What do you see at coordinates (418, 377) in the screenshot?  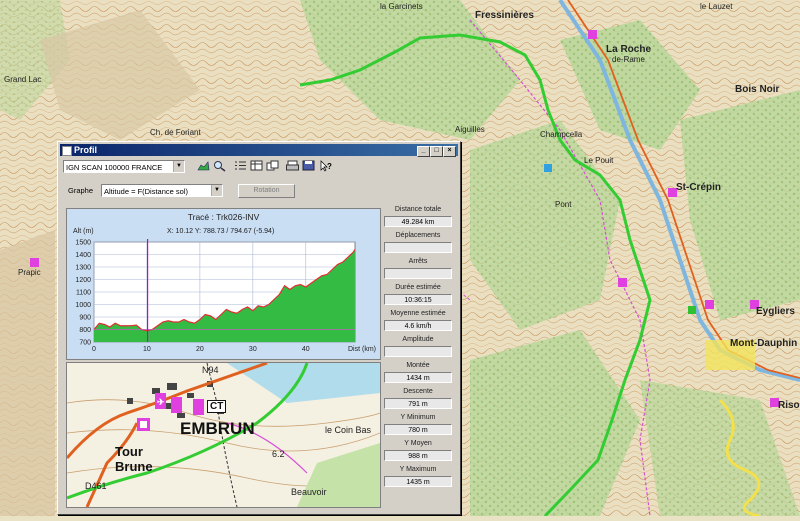 I see `stat-value: 1434 m` at bounding box center [418, 377].